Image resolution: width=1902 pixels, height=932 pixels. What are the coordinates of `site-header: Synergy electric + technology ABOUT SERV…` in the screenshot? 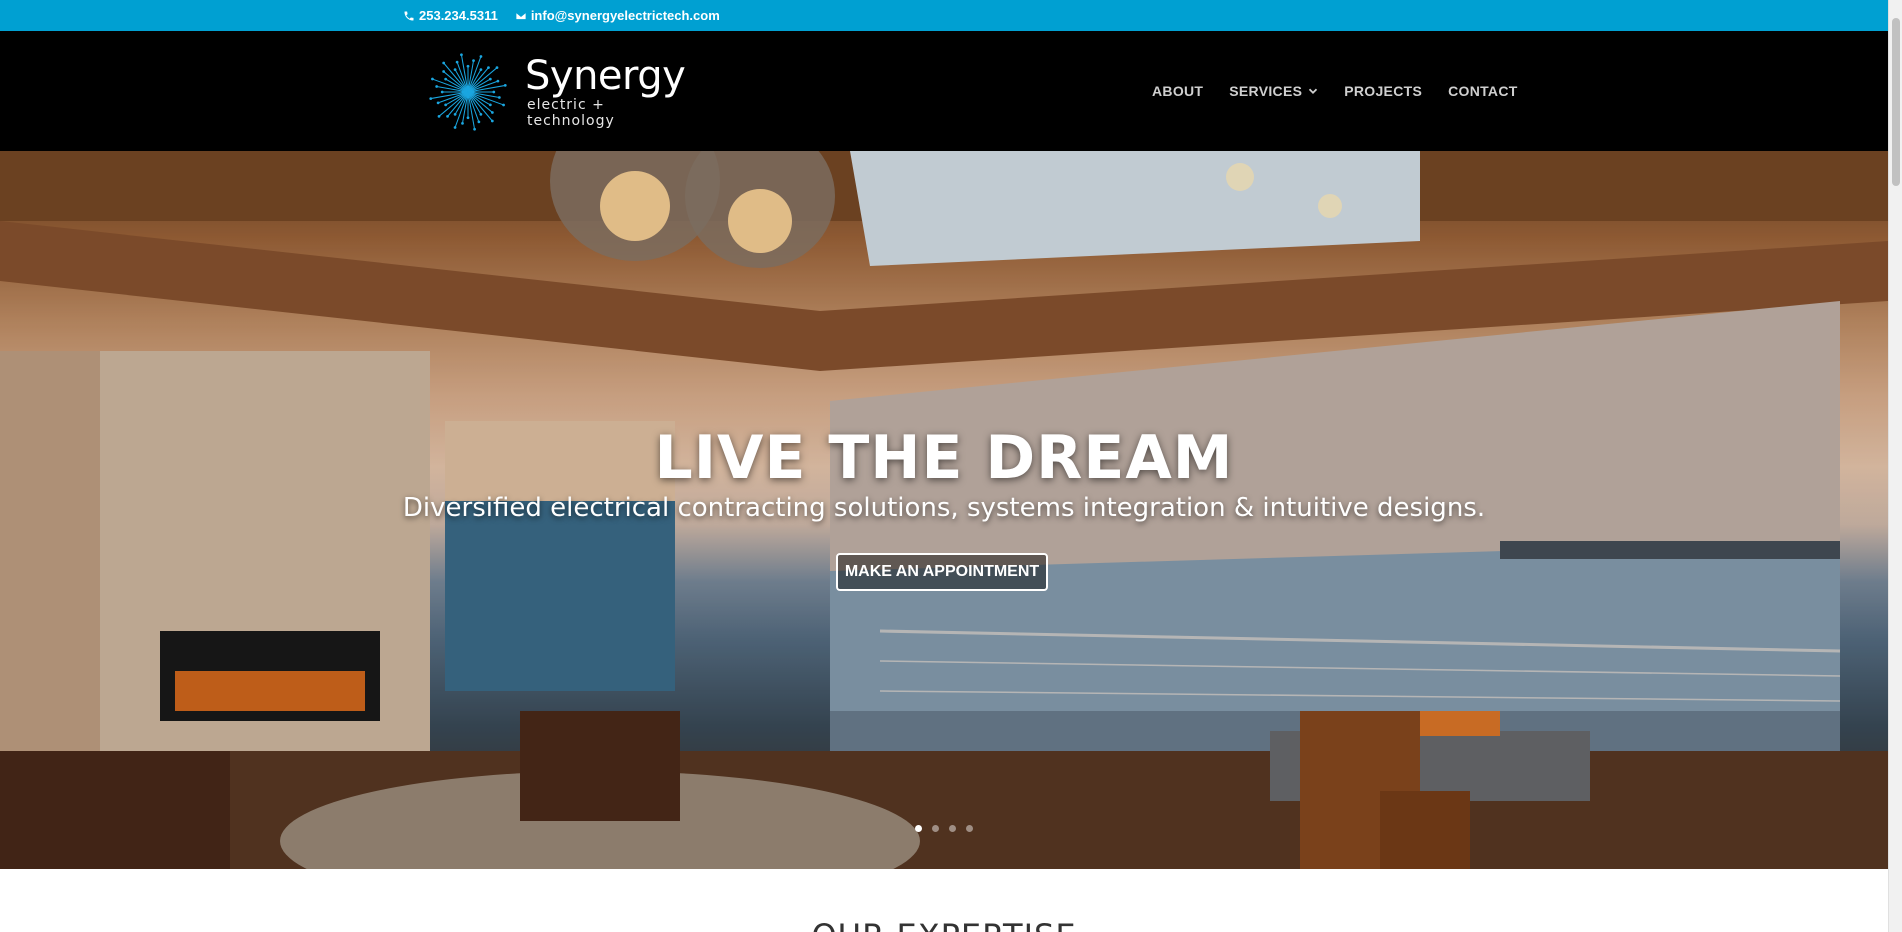 It's located at (944, 91).